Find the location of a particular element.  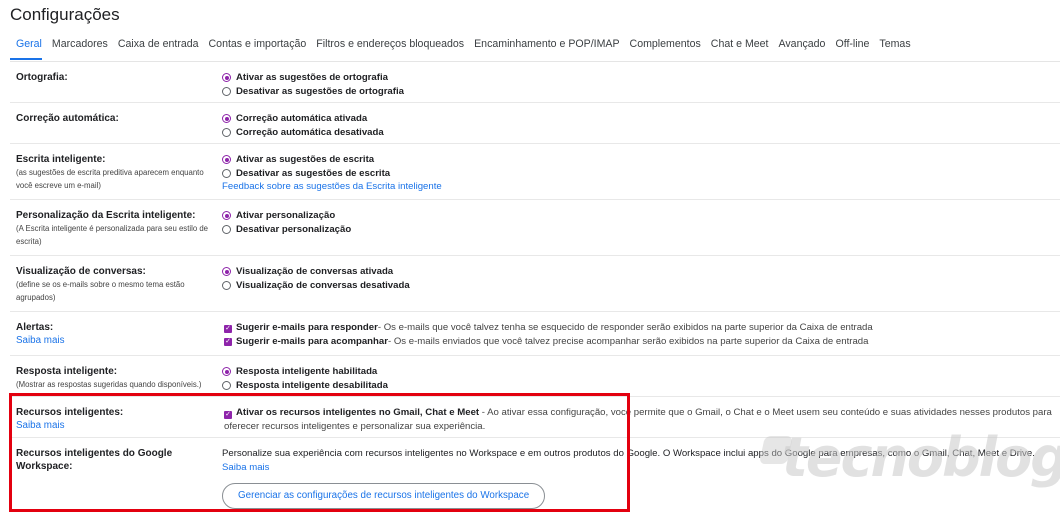

setting-label: Resposta inteligente: is located at coordinates (67, 371).